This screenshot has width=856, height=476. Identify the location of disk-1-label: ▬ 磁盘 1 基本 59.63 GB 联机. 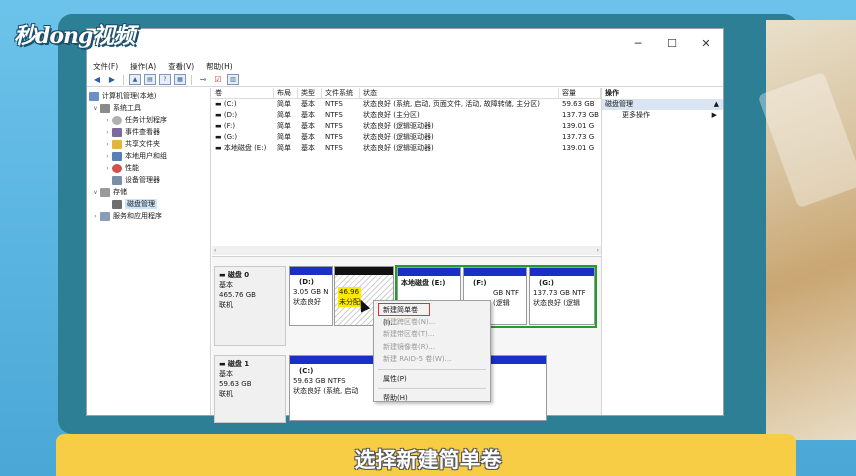
(250, 389).